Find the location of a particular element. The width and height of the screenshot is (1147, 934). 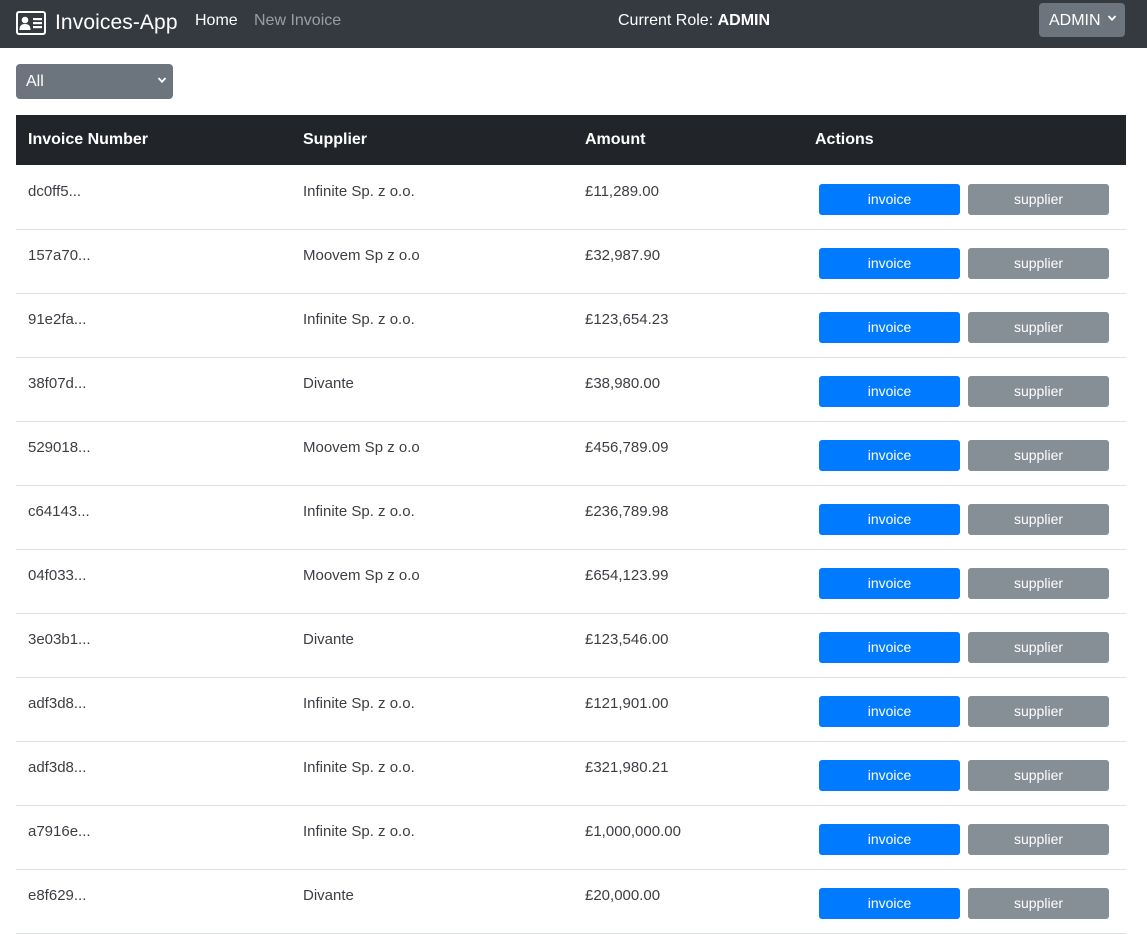

amount-cell: £236,789.98 is located at coordinates (627, 511).